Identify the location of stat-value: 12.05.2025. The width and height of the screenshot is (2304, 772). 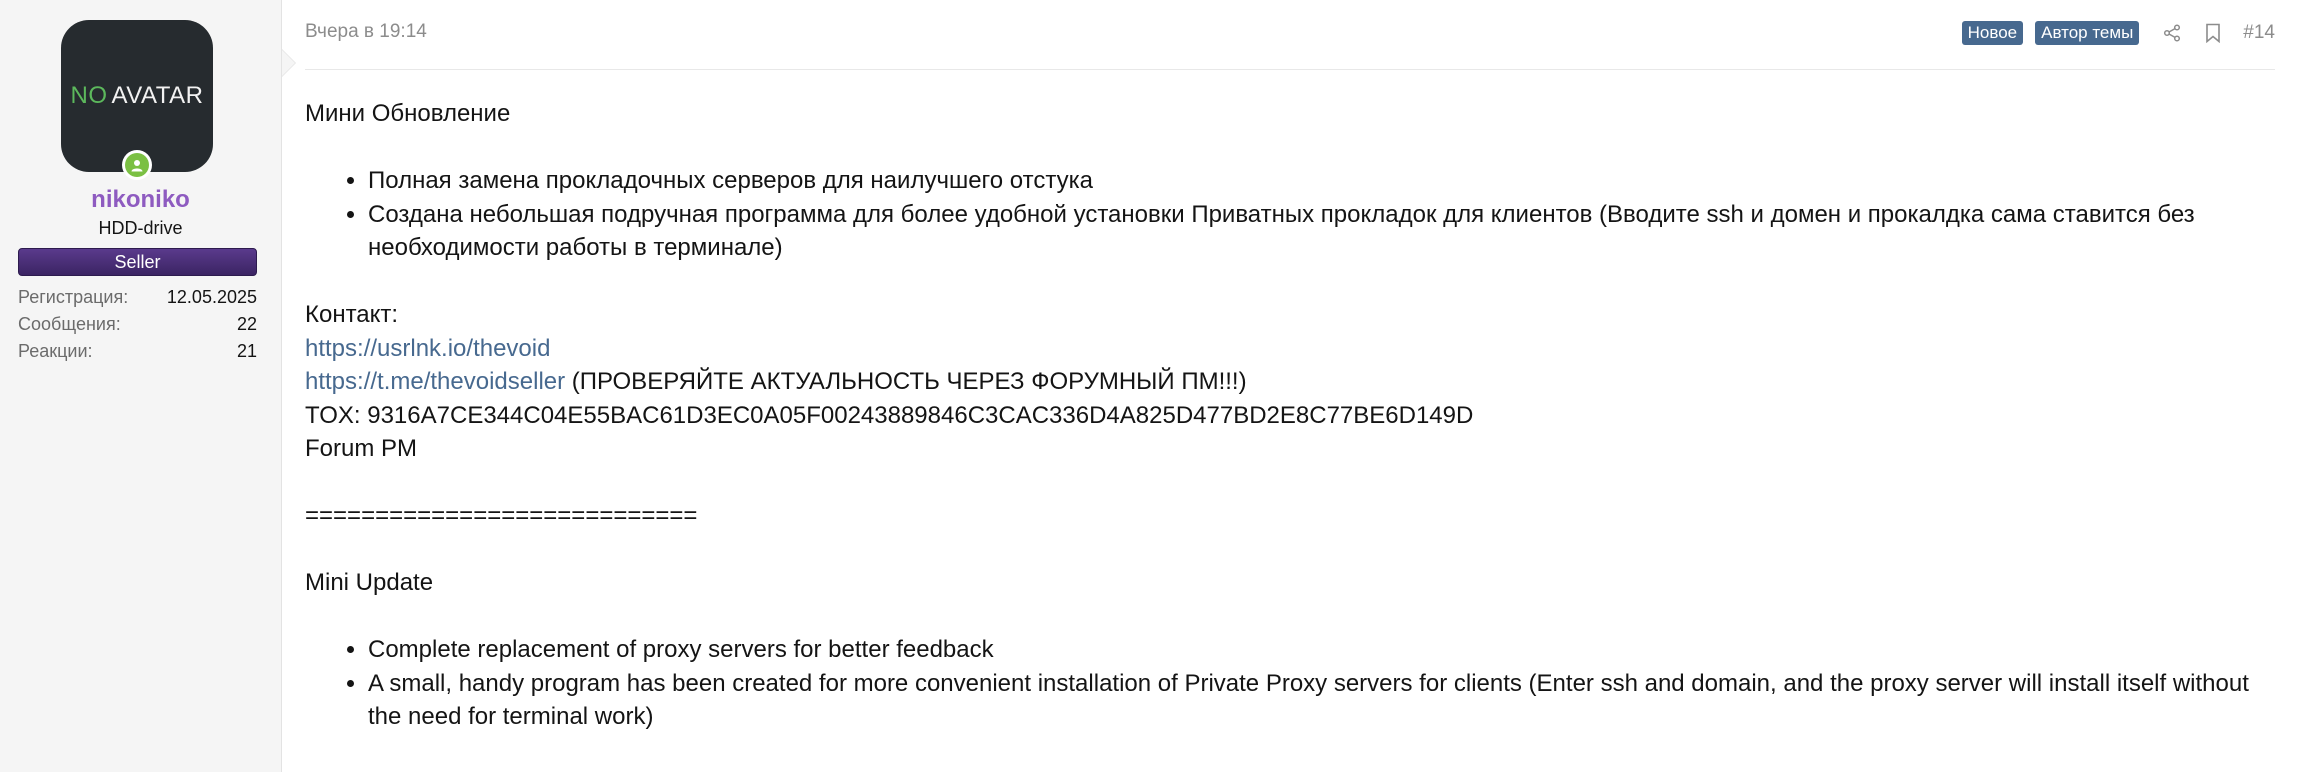
(211, 297).